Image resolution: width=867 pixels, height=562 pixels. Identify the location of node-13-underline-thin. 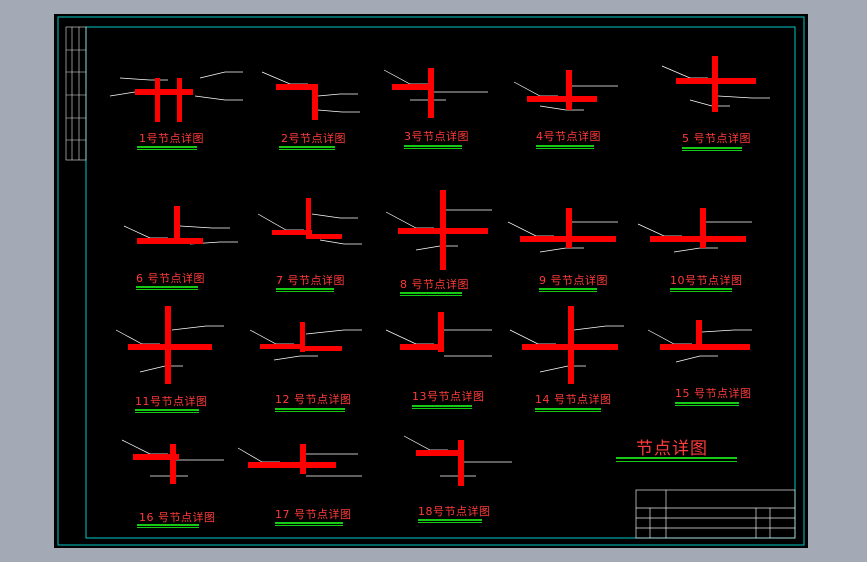
(442, 408).